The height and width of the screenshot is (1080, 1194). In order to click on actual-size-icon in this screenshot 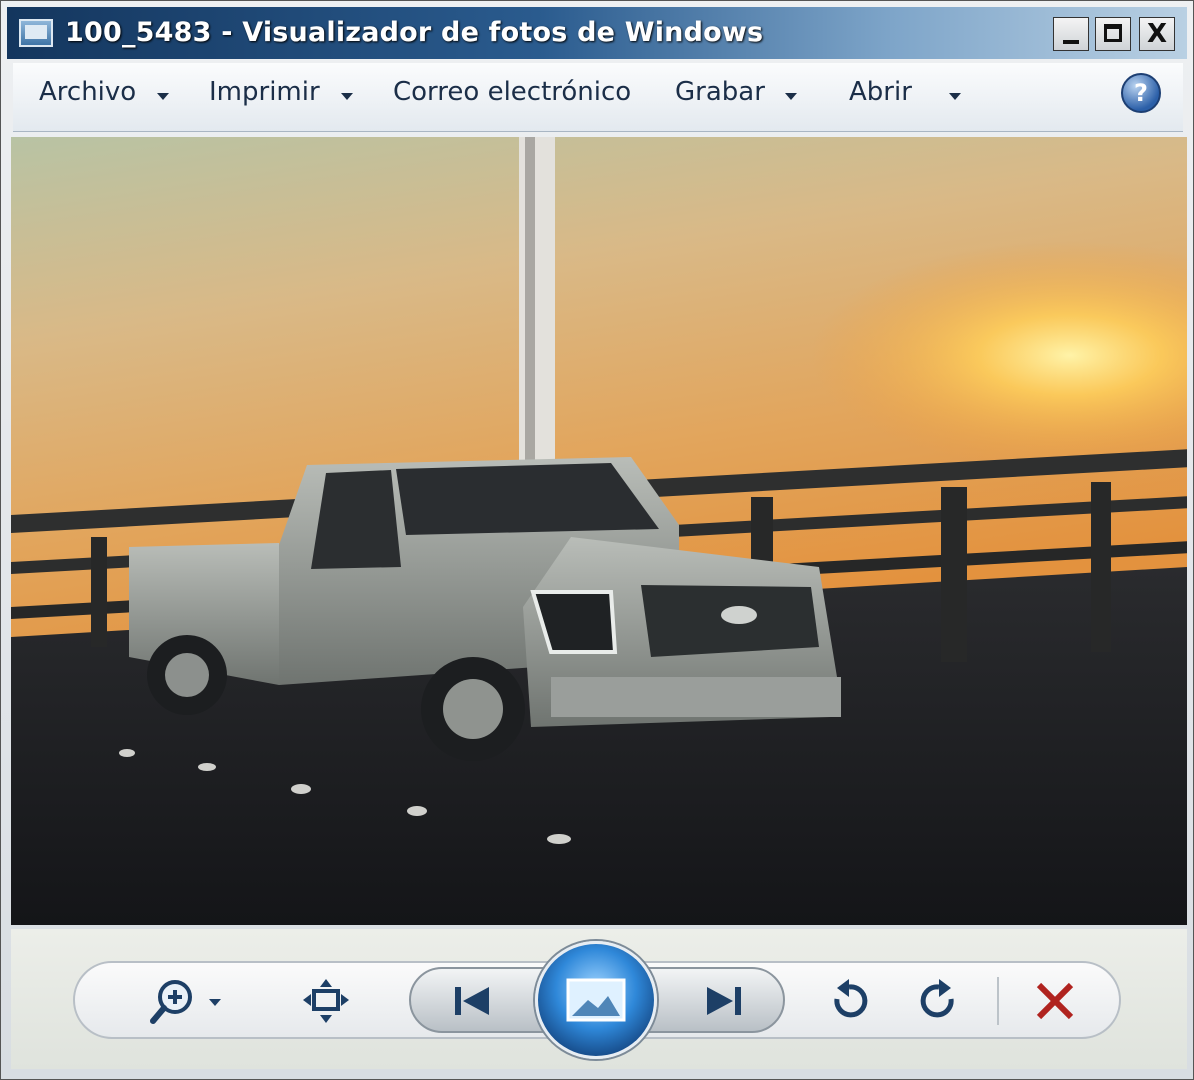, I will do `click(326, 1001)`.